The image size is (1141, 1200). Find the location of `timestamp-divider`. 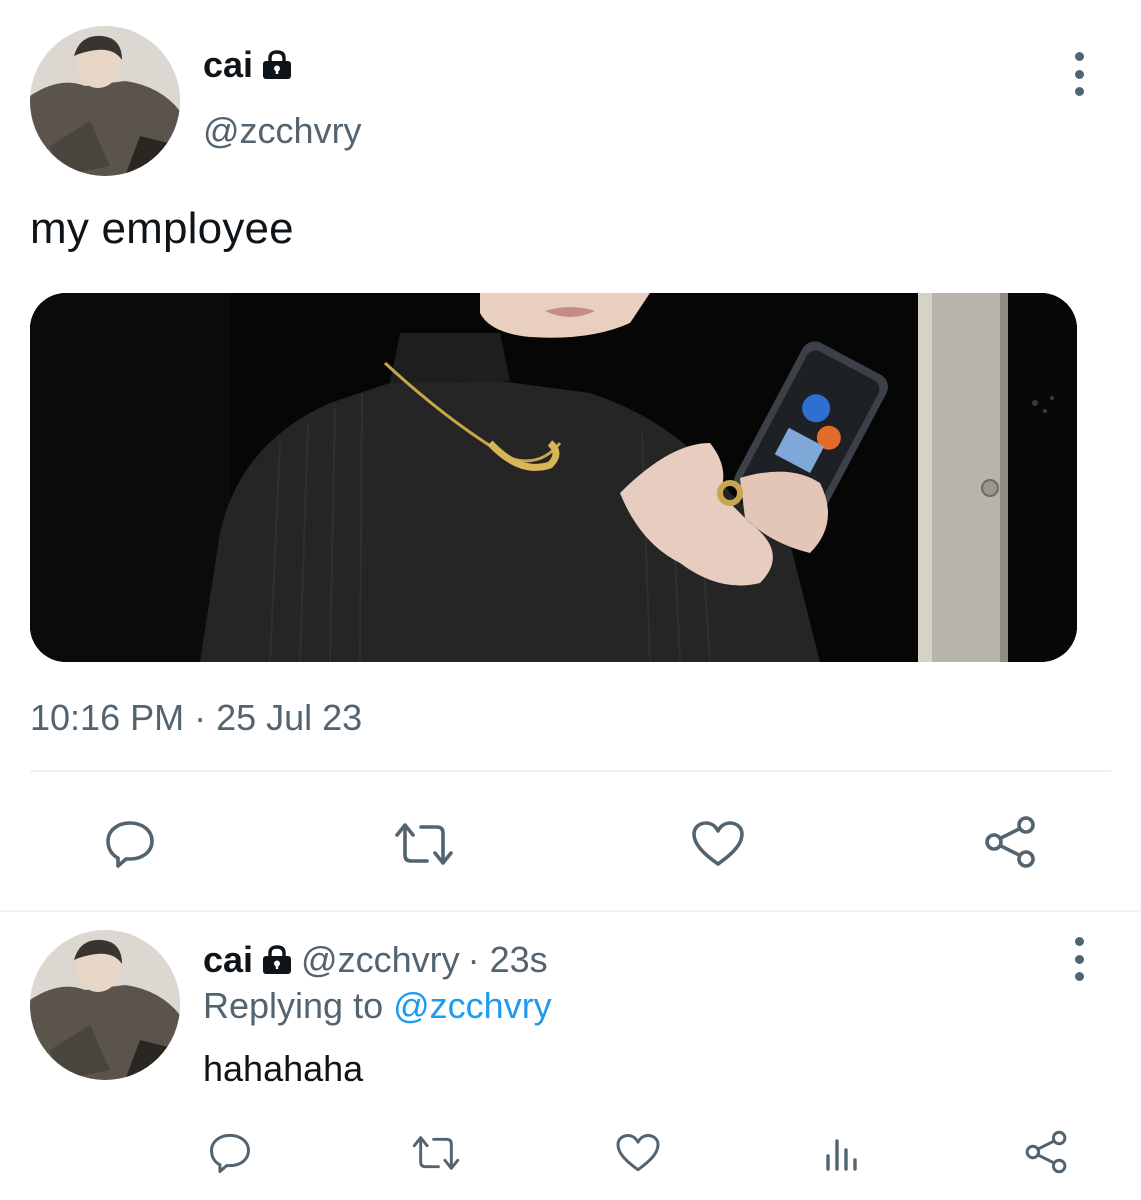

timestamp-divider is located at coordinates (570, 771).